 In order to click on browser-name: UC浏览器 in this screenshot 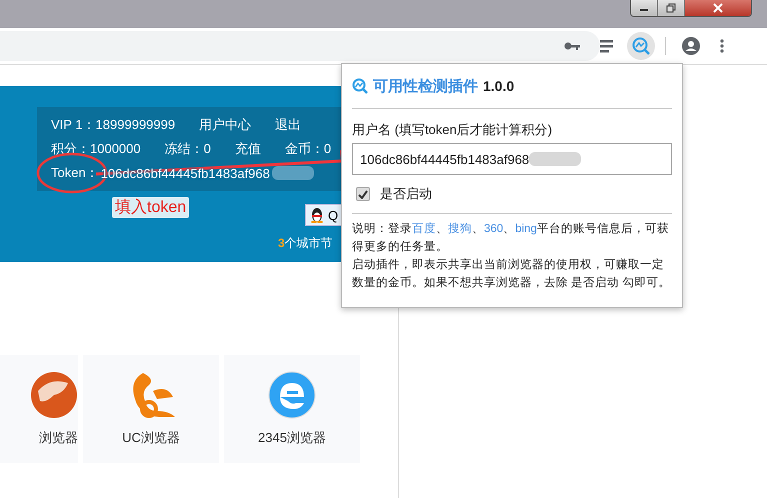, I will do `click(151, 438)`.